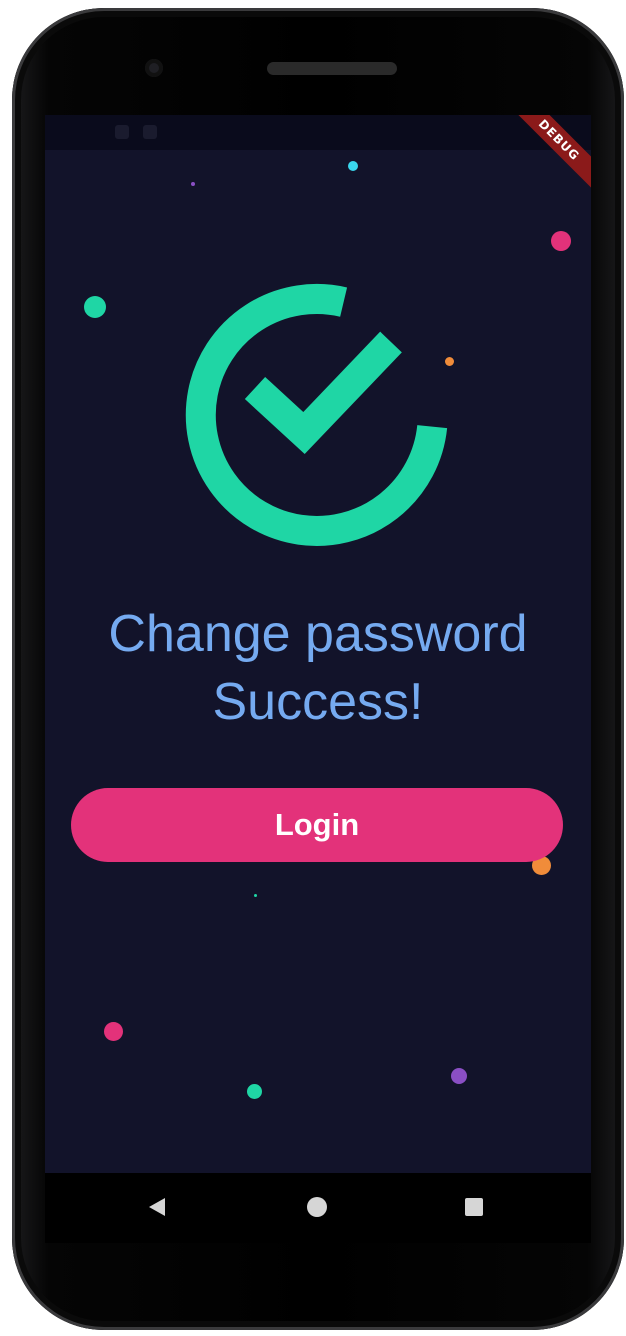 The image size is (626, 1336). What do you see at coordinates (474, 1207) in the screenshot?
I see `recents-square-icon` at bounding box center [474, 1207].